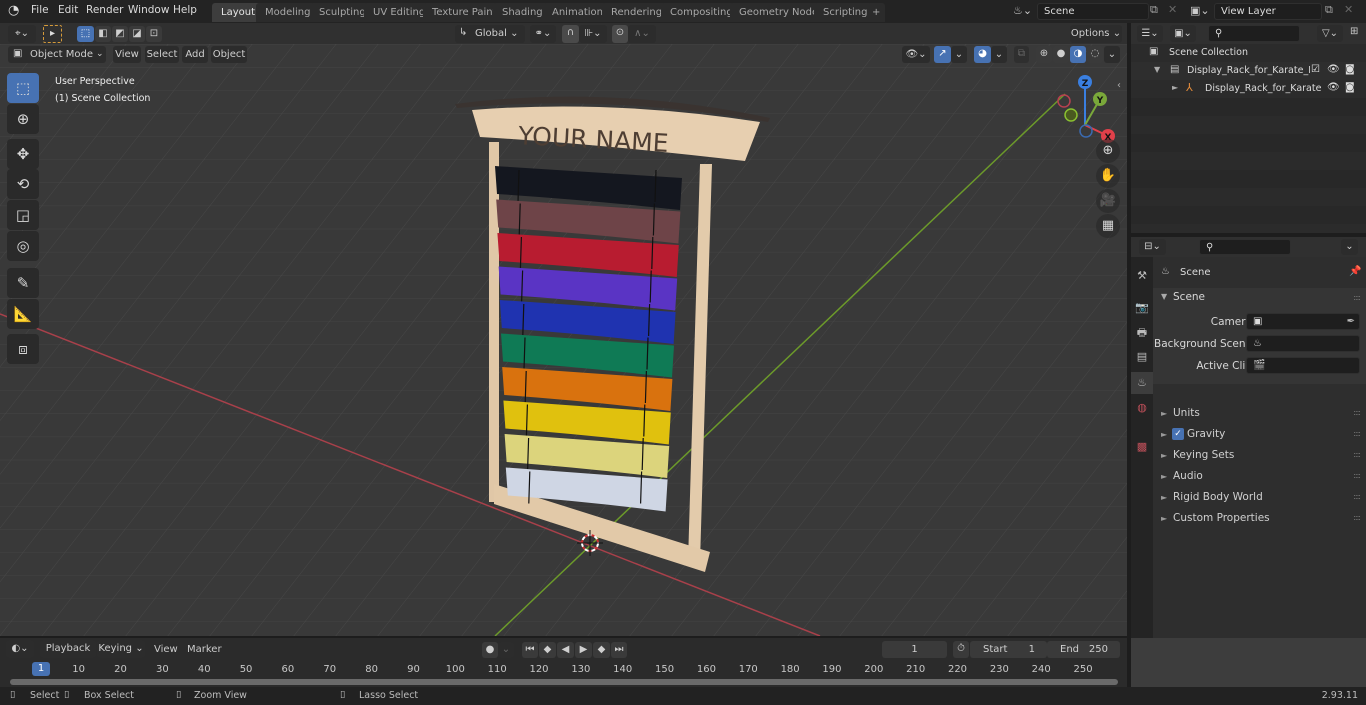  Describe the element at coordinates (68, 656) in the screenshot. I see `playback-dropdown: Playback ⌄` at that location.